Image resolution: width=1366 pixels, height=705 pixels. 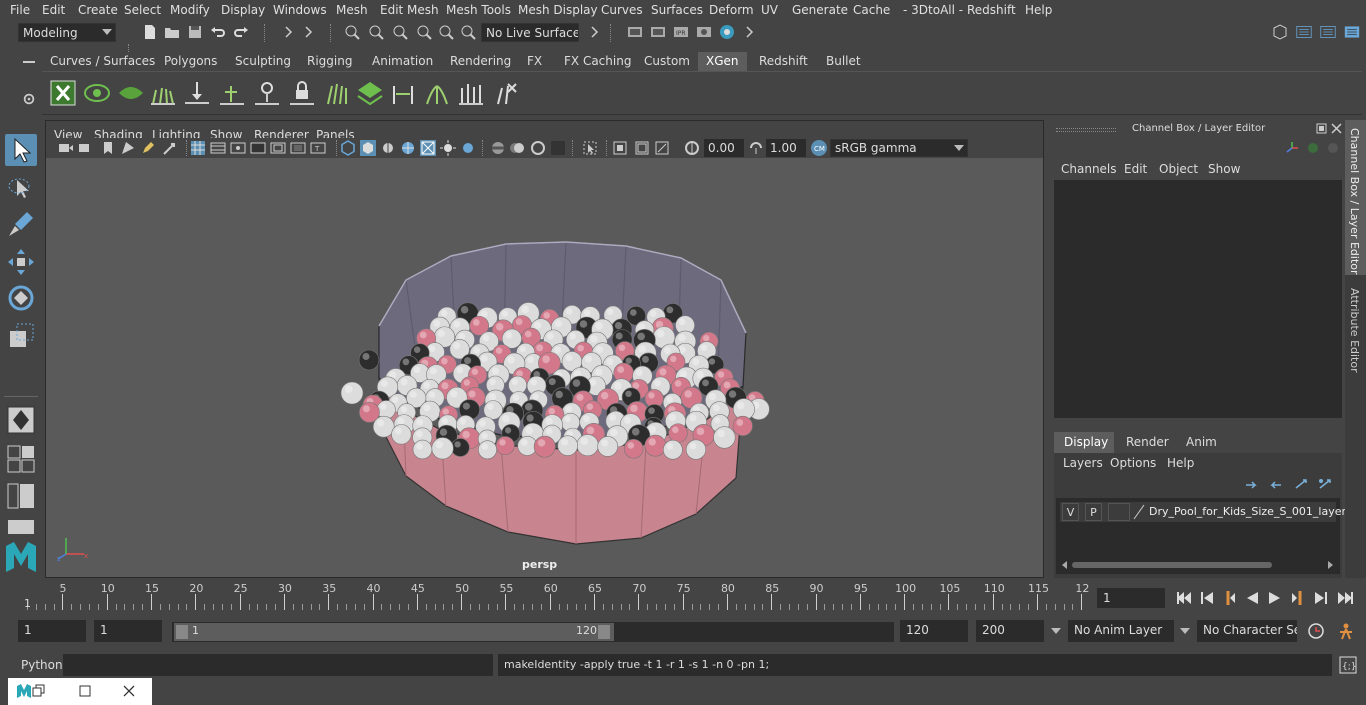 What do you see at coordinates (1139, 512) in the screenshot?
I see `layer-color-swatch-icon` at bounding box center [1139, 512].